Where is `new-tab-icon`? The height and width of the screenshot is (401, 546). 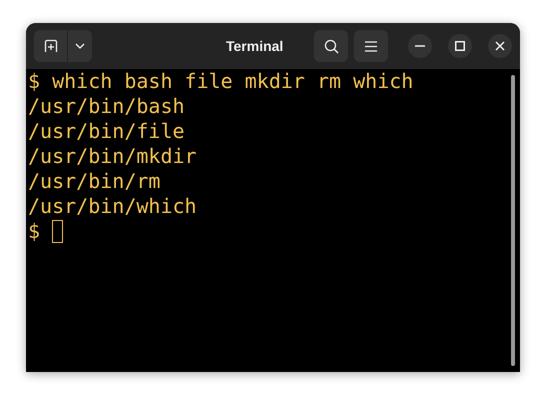
new-tab-icon is located at coordinates (51, 46).